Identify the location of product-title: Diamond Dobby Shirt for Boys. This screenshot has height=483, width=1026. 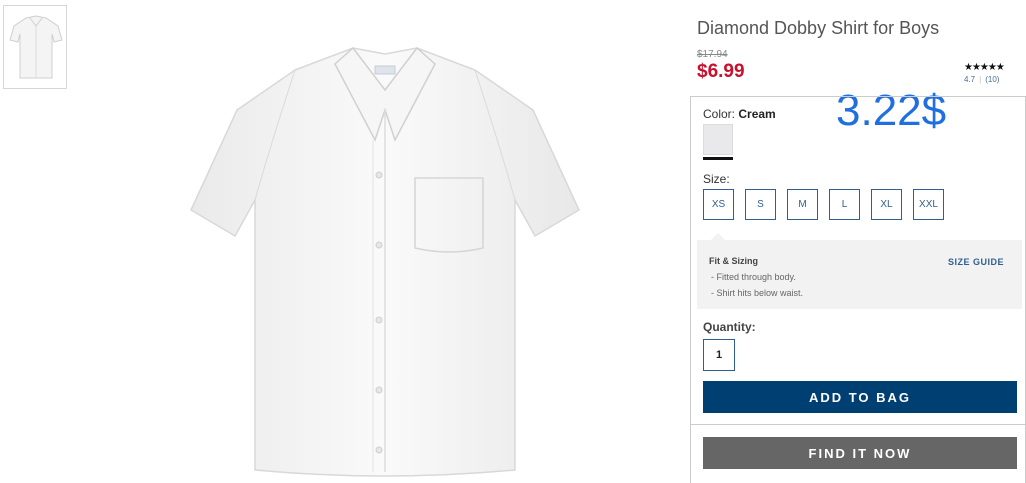
(818, 28).